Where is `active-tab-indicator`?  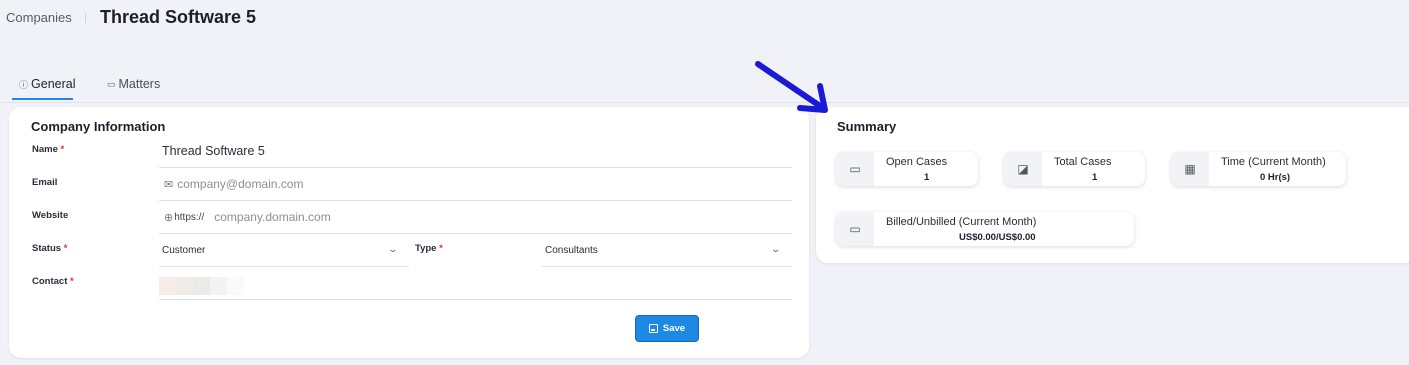 active-tab-indicator is located at coordinates (42, 99).